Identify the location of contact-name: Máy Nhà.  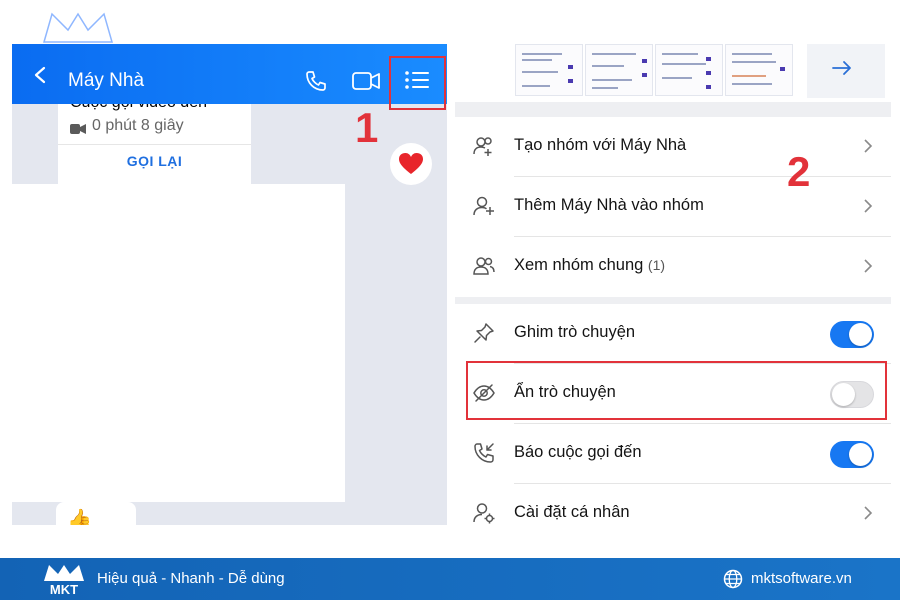
(106, 80).